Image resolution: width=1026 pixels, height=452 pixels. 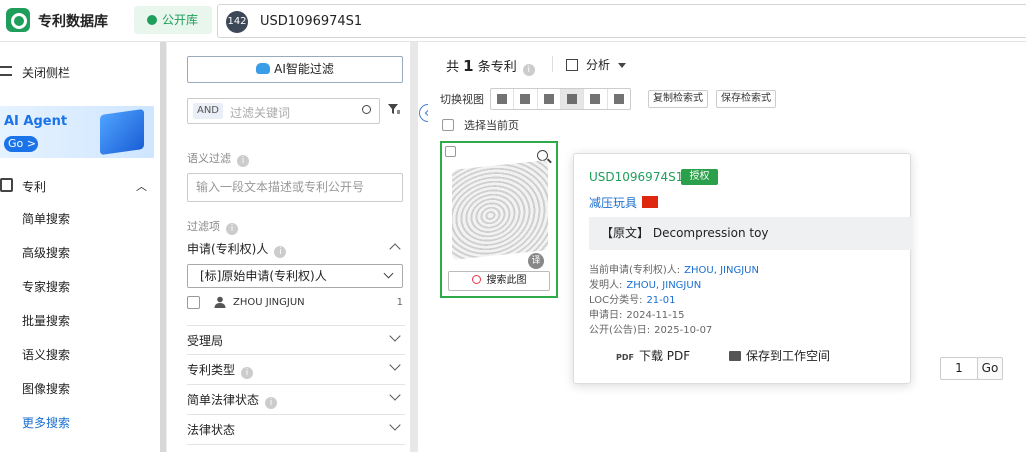 I want to click on count-value: 1, so click(x=468, y=66).